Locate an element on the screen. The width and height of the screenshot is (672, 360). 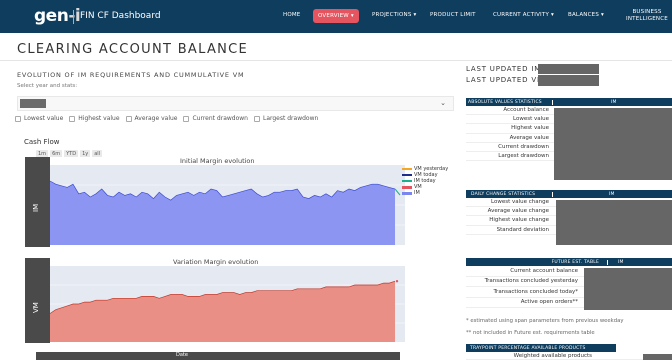
logo-main: gen is located at coordinates (51, 16).